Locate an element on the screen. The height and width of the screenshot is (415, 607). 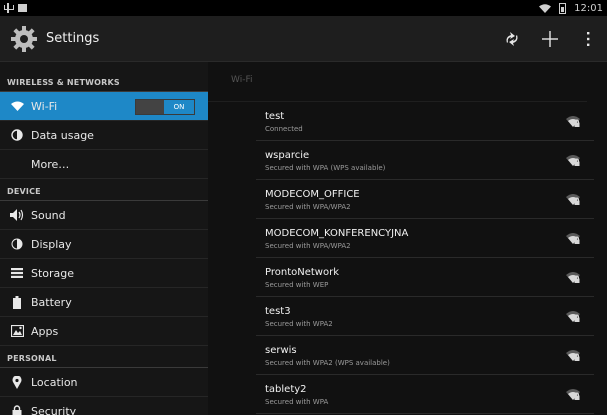
network-status: Secured with WEP is located at coordinates (297, 285).